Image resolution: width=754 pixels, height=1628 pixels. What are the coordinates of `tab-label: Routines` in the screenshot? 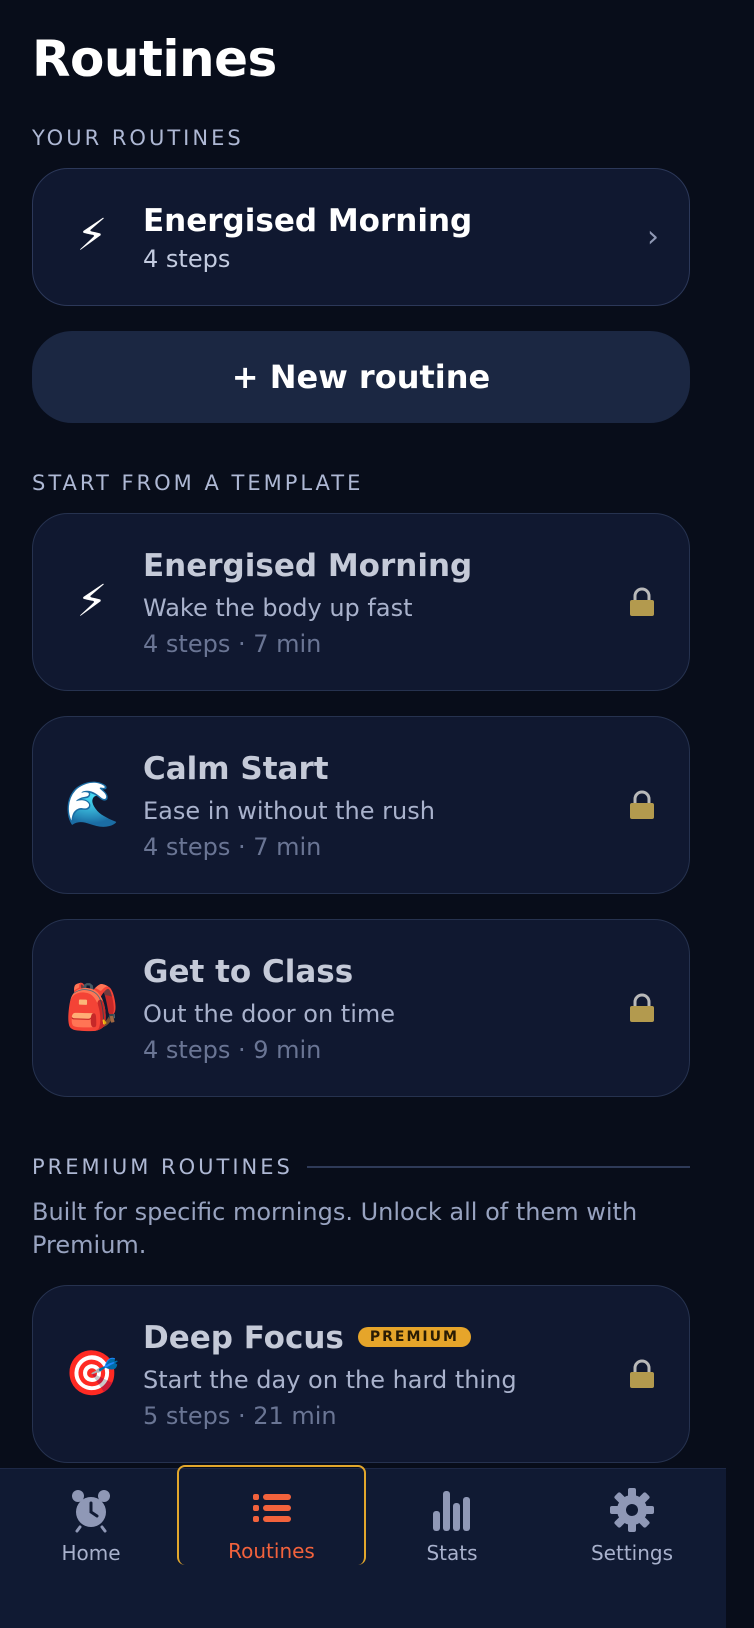 It's located at (271, 1551).